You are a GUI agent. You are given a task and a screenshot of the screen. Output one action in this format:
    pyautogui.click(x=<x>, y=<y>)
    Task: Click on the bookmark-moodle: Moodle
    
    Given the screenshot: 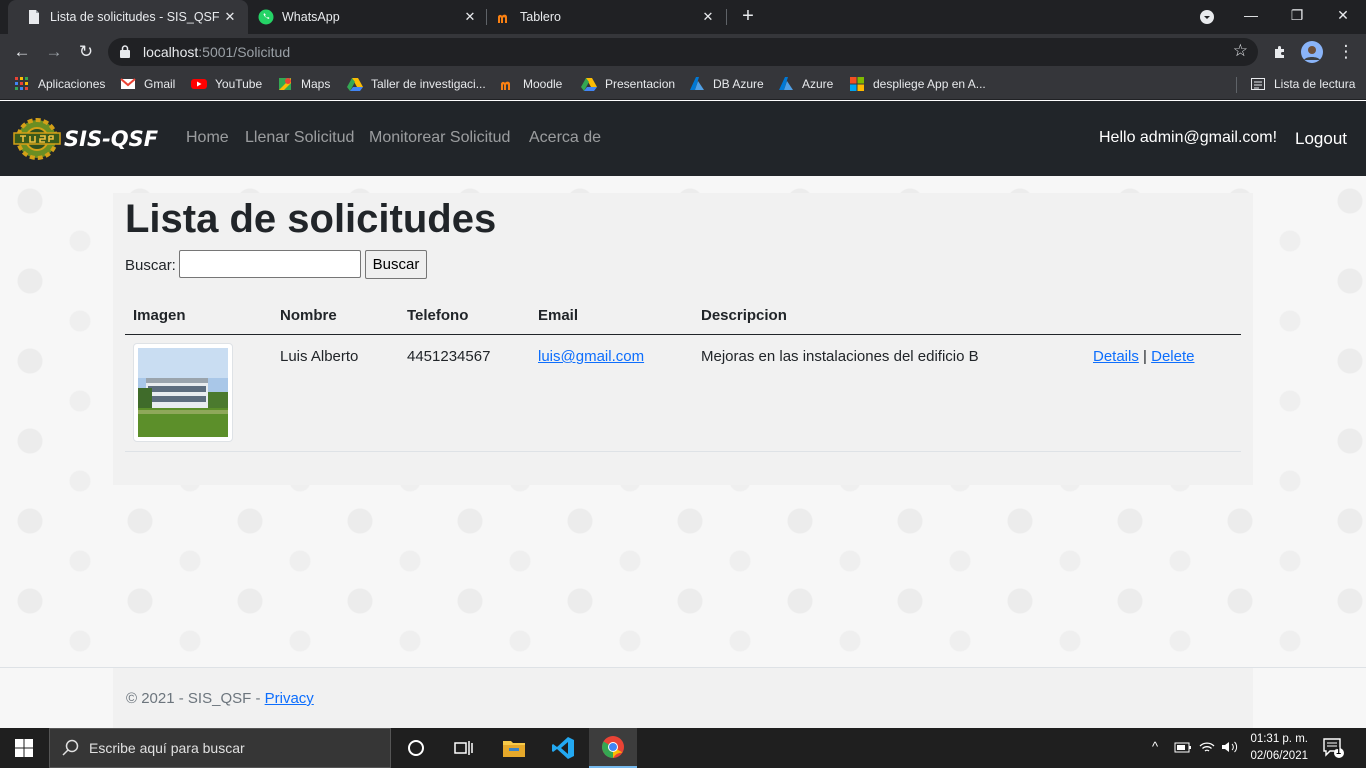 What is the action you would take?
    pyautogui.click(x=530, y=84)
    